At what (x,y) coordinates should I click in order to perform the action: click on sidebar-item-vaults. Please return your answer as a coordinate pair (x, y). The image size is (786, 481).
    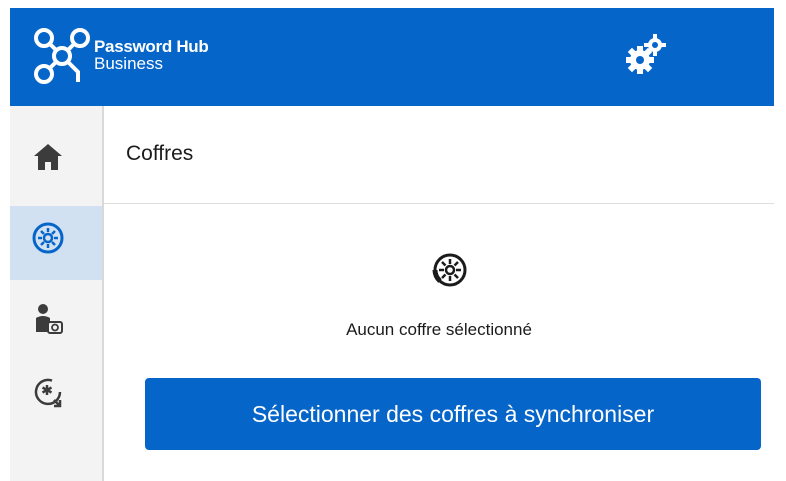
    Looking at the image, I should click on (56, 243).